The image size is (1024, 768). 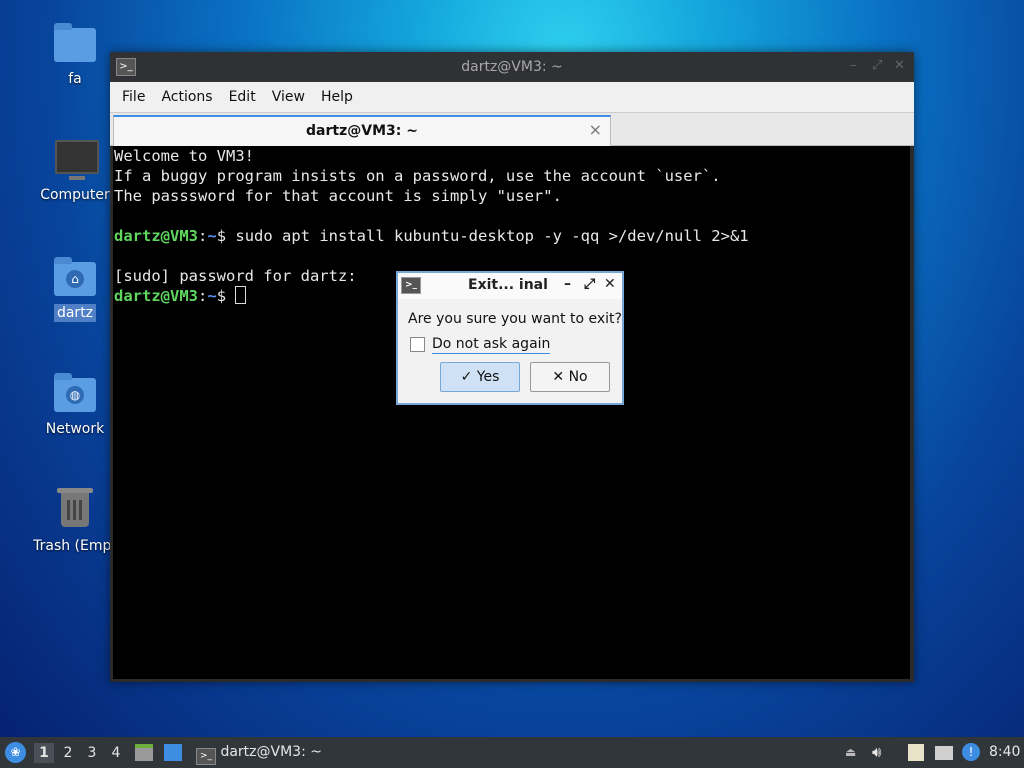 What do you see at coordinates (173, 752) in the screenshot?
I see `show-desktop-icon` at bounding box center [173, 752].